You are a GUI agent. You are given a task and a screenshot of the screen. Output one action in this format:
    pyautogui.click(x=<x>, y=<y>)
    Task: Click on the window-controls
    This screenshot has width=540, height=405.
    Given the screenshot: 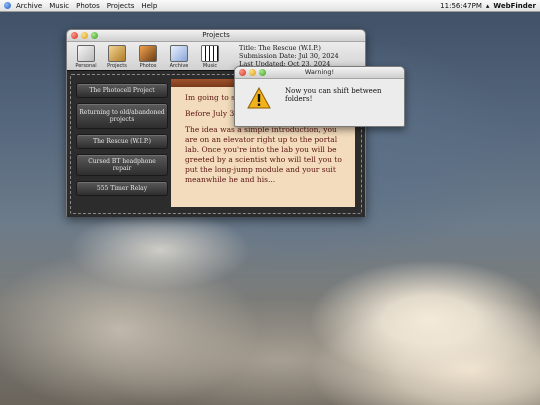 What is the action you would take?
    pyautogui.click(x=84, y=35)
    